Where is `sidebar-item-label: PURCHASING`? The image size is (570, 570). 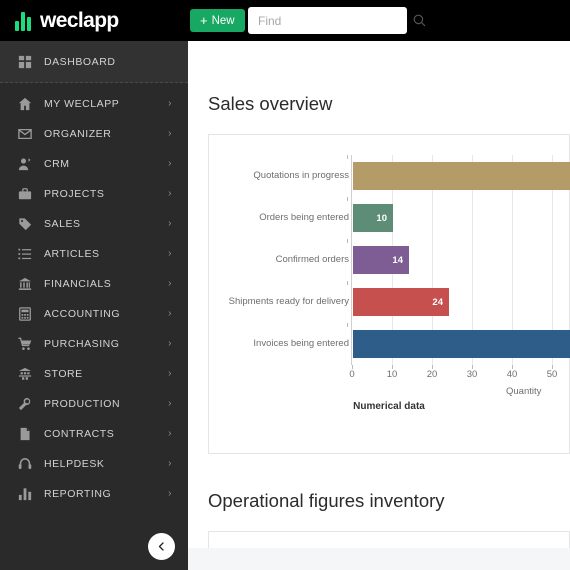 sidebar-item-label: PURCHASING is located at coordinates (82, 344).